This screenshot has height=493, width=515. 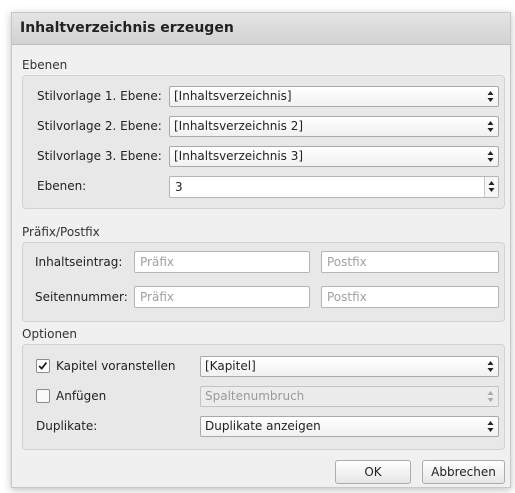 What do you see at coordinates (334, 156) in the screenshot?
I see `style-level-3-select: [Inhaltsverzeichnis 3]` at bounding box center [334, 156].